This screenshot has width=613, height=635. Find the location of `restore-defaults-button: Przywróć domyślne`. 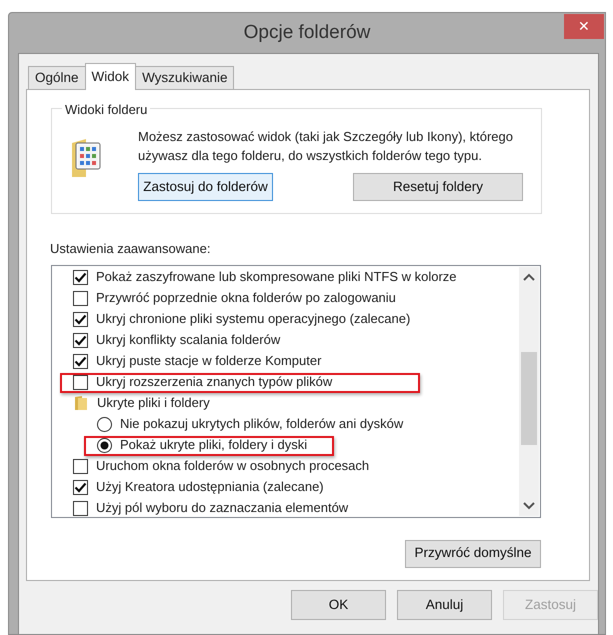

restore-defaults-button: Przywróć domyślne is located at coordinates (473, 554).